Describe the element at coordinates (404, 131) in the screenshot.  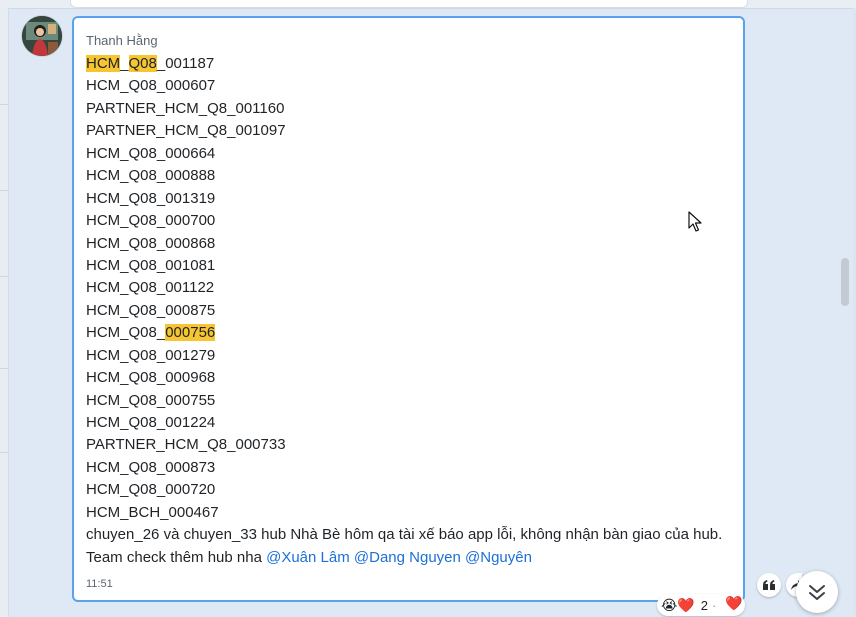
I see `message-line: PARTNER_HCM_Q8_001097` at that location.